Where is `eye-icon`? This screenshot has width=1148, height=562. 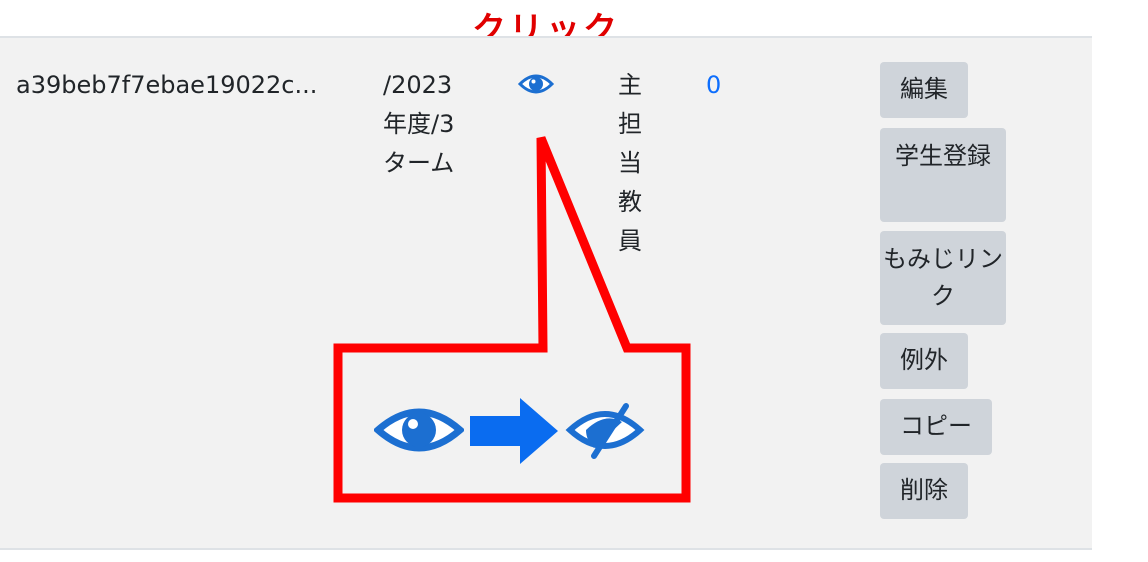 eye-icon is located at coordinates (419, 432).